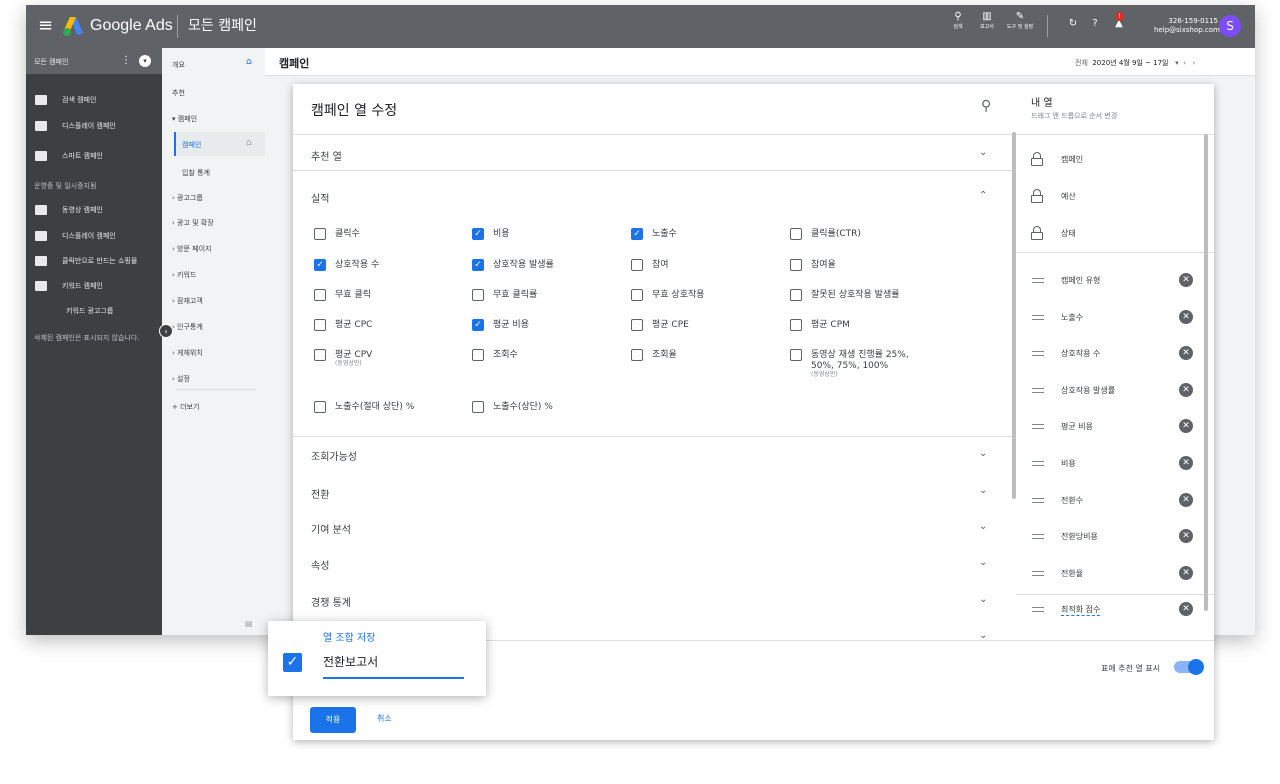 Image resolution: width=1280 pixels, height=784 pixels. I want to click on section-viewability: 조회가능성, so click(334, 455).